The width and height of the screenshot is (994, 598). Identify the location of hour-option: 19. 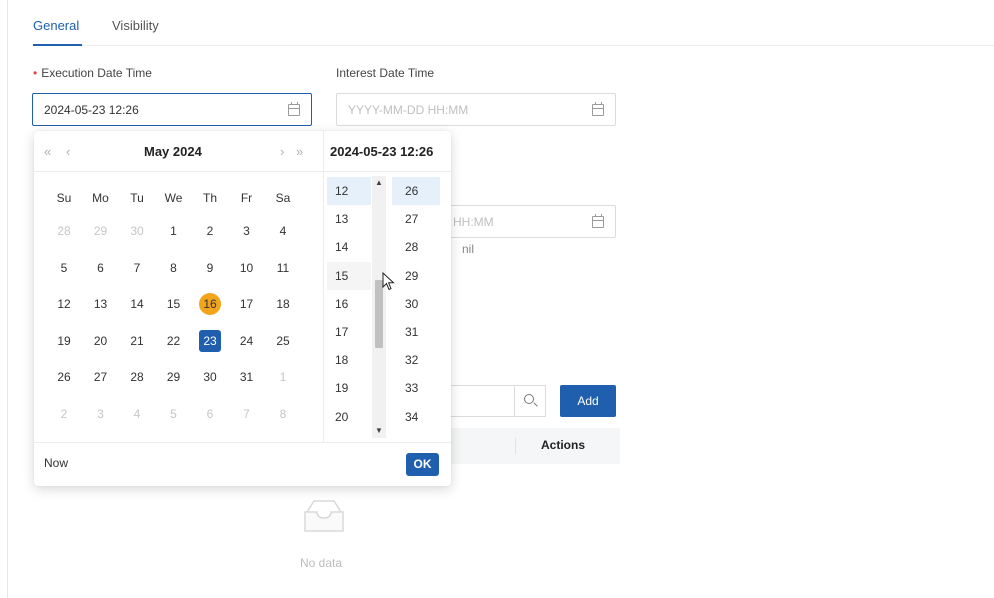
(349, 388).